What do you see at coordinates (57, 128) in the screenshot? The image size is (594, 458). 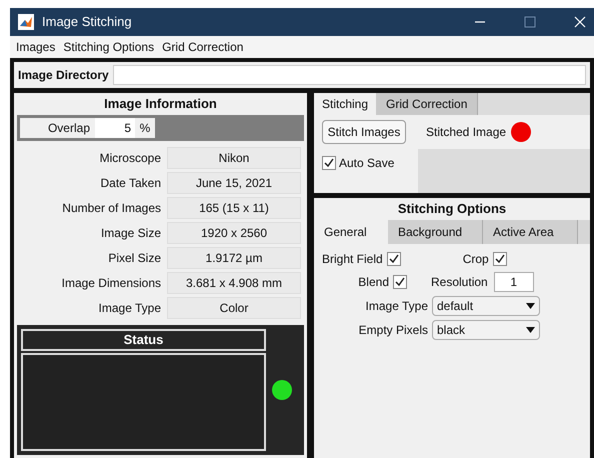 I see `overlap-label: Overlap` at bounding box center [57, 128].